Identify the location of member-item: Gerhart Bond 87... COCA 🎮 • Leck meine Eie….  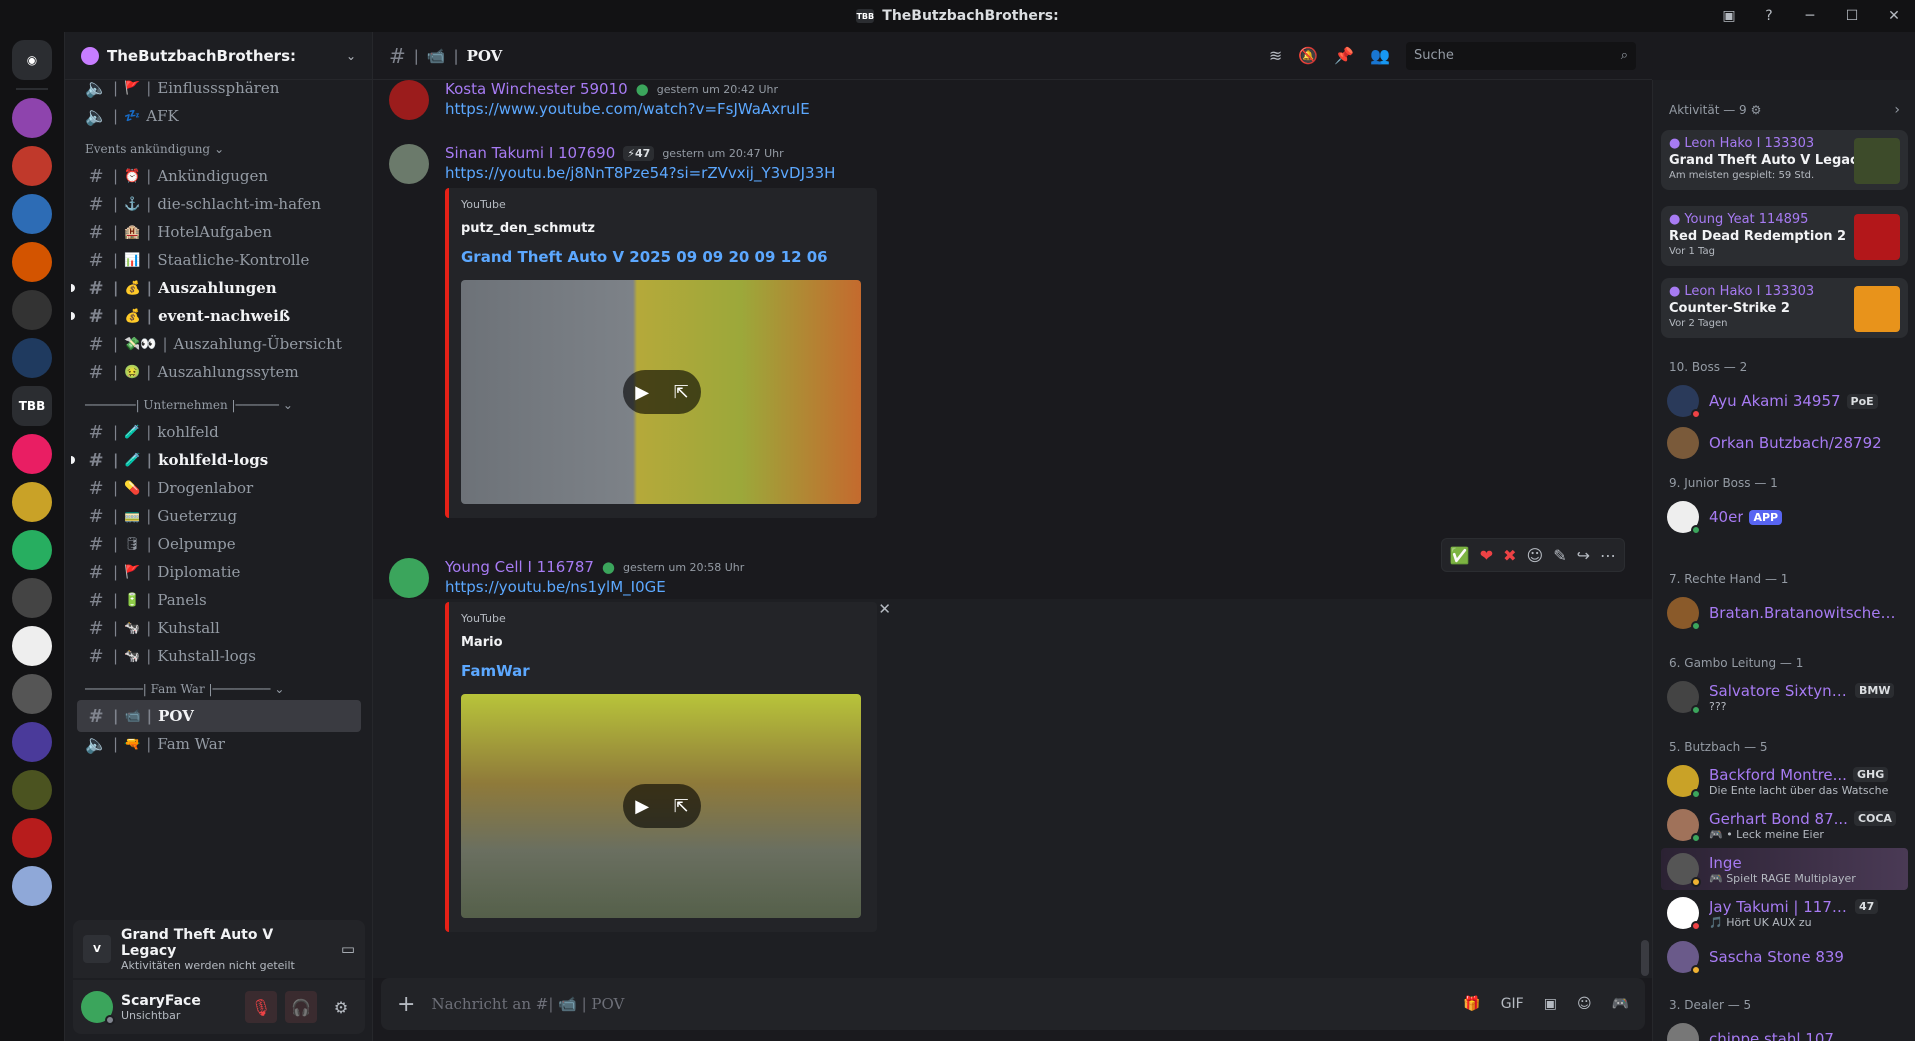
(1784, 825).